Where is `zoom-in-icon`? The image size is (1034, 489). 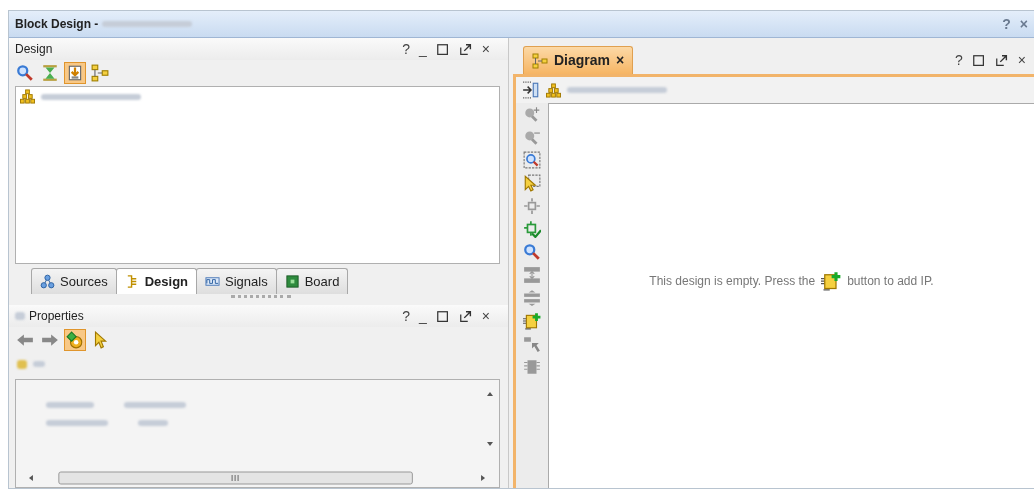 zoom-in-icon is located at coordinates (532, 114).